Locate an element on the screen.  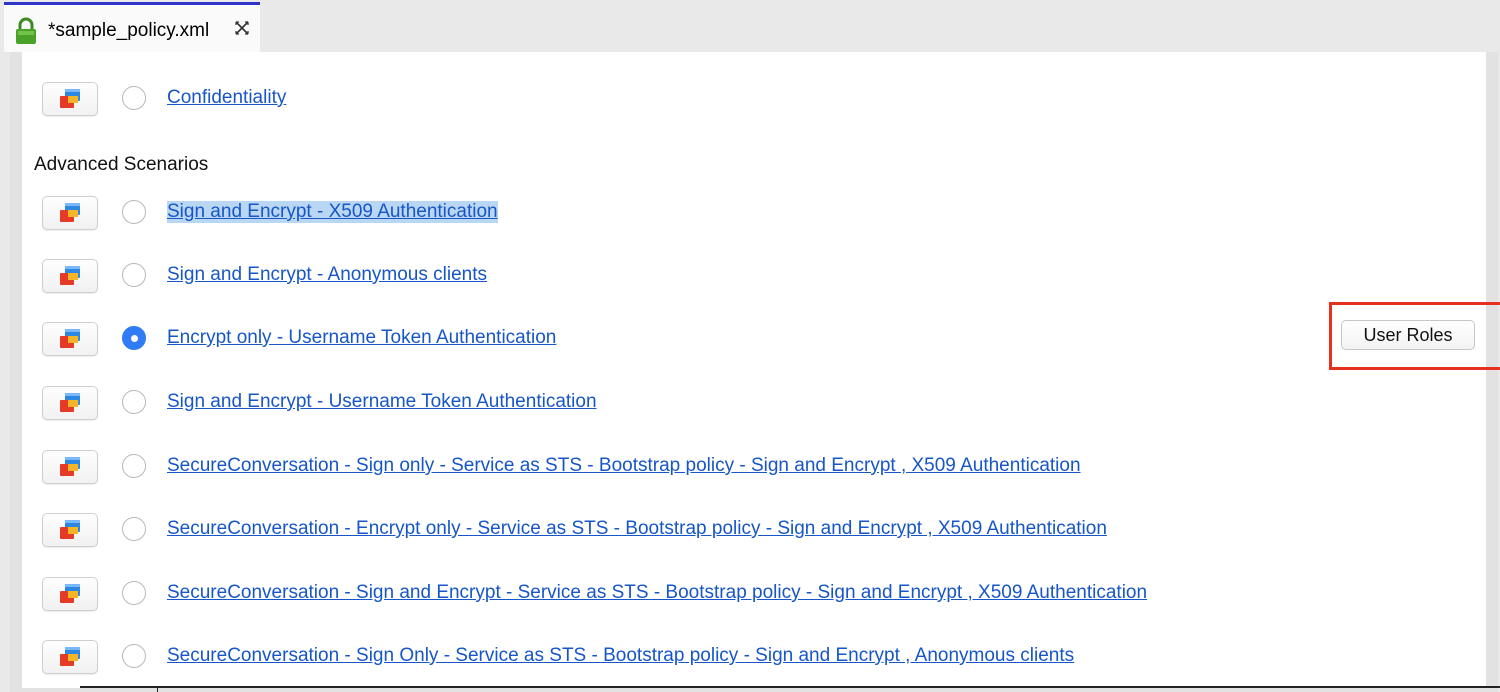
tab-sample-policy: *sample_policy.xml is located at coordinates (132, 27).